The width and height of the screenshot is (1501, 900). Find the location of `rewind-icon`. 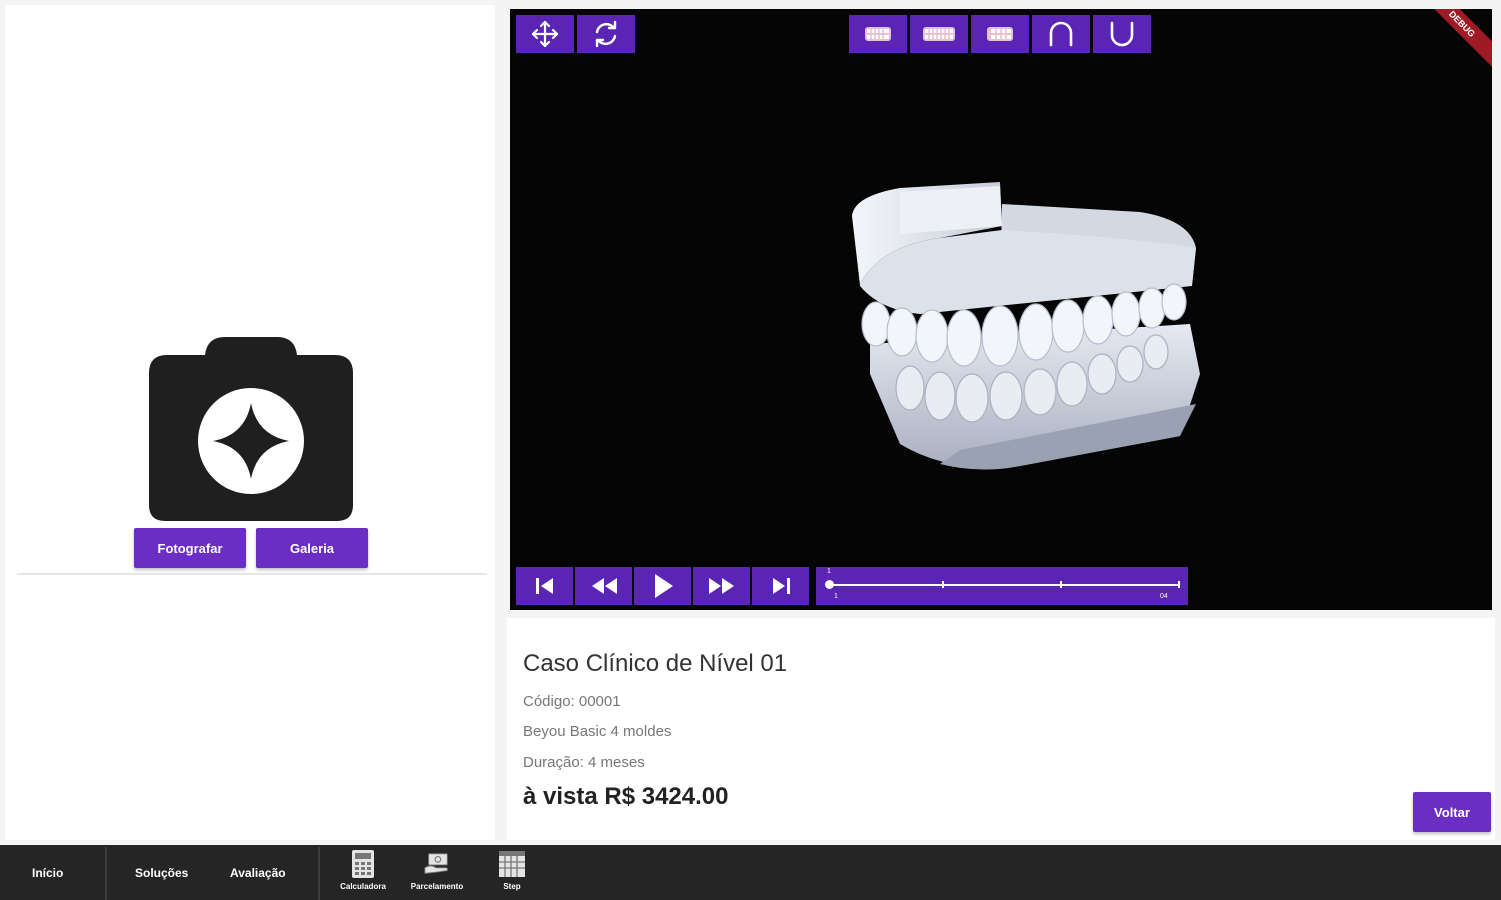

rewind-icon is located at coordinates (604, 586).